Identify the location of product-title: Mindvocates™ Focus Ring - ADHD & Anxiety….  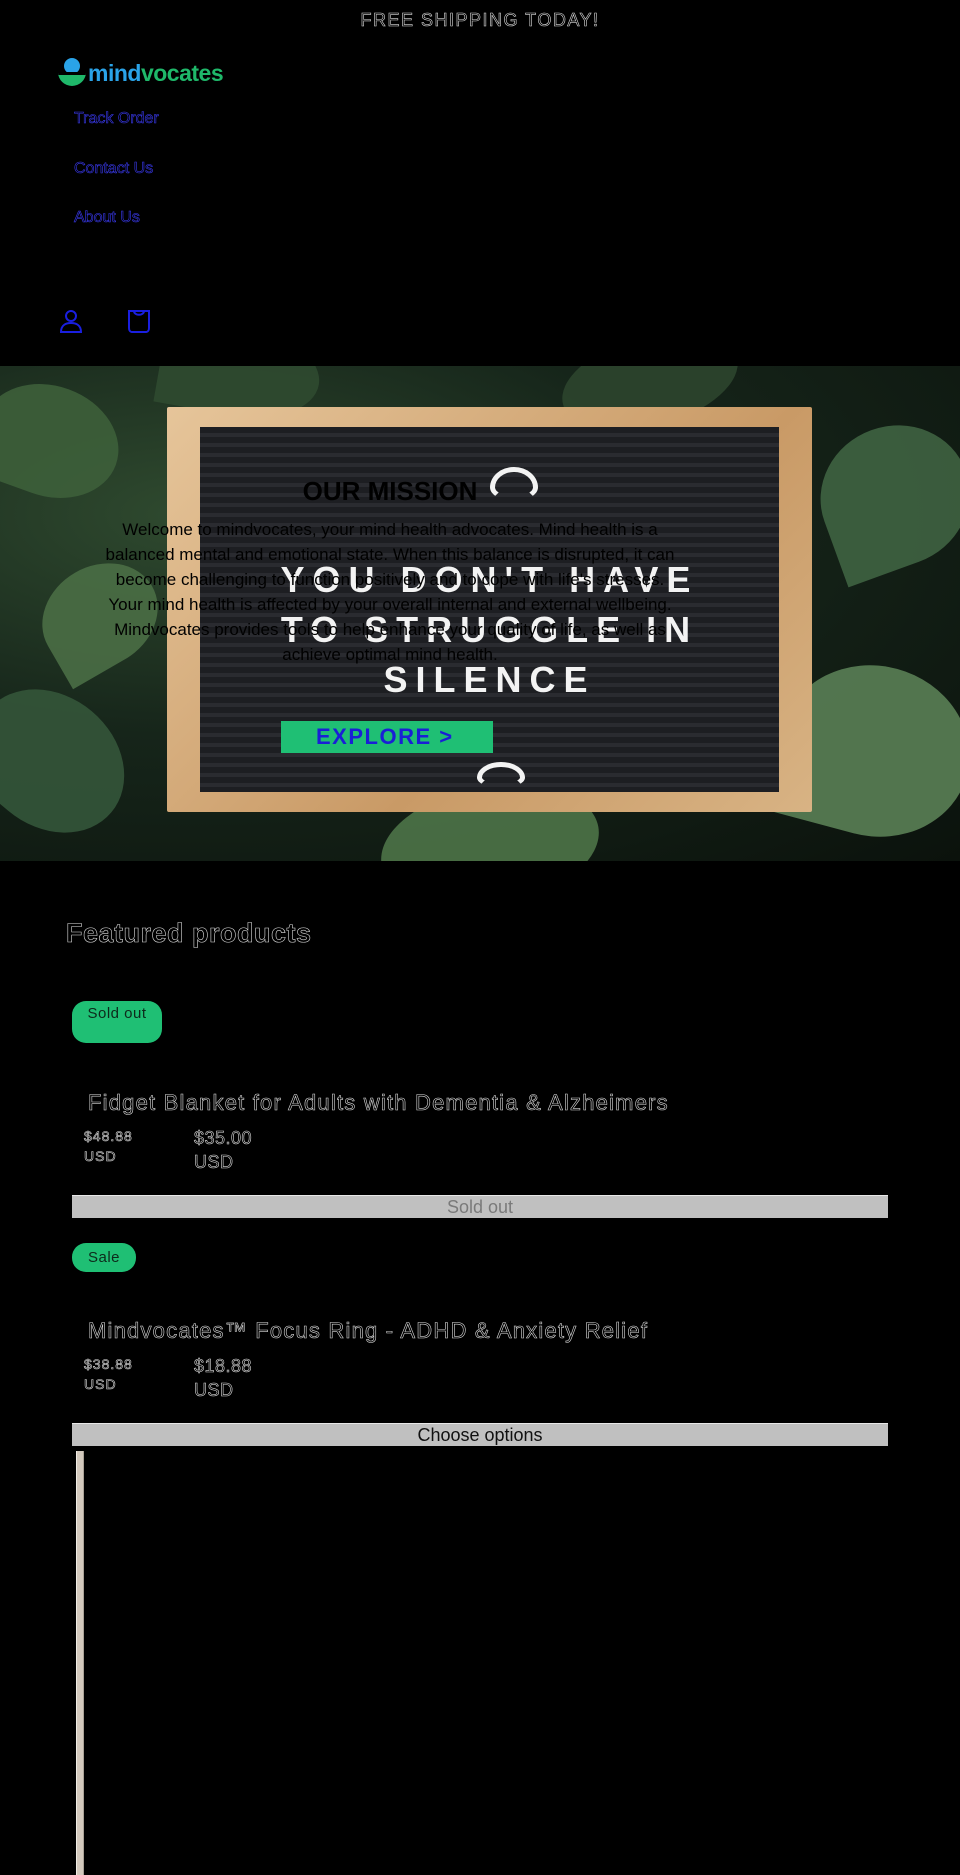
(368, 1331).